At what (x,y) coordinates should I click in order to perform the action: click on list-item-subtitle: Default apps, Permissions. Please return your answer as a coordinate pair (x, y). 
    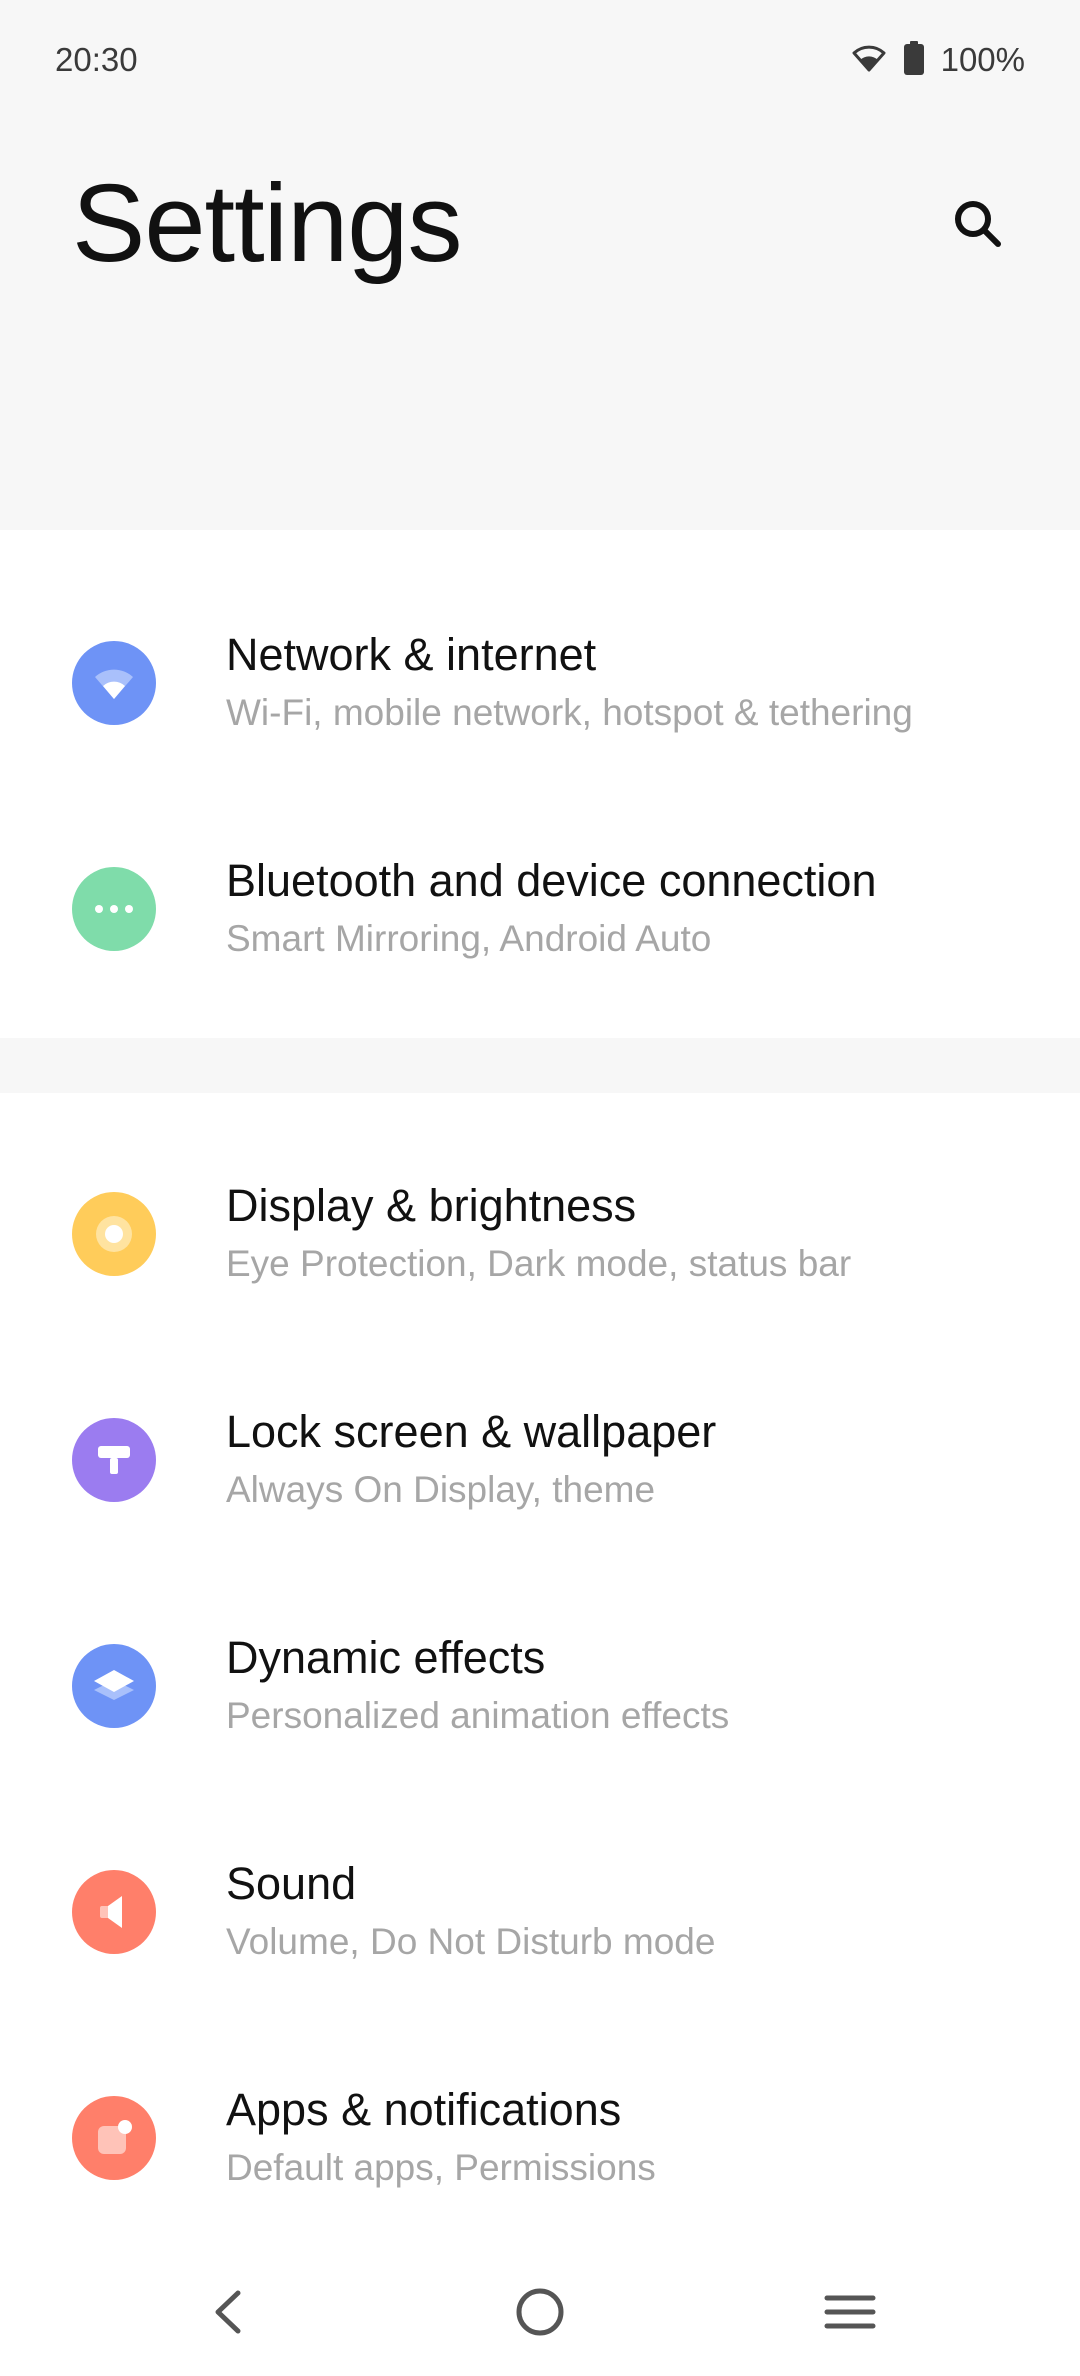
    Looking at the image, I should click on (441, 2167).